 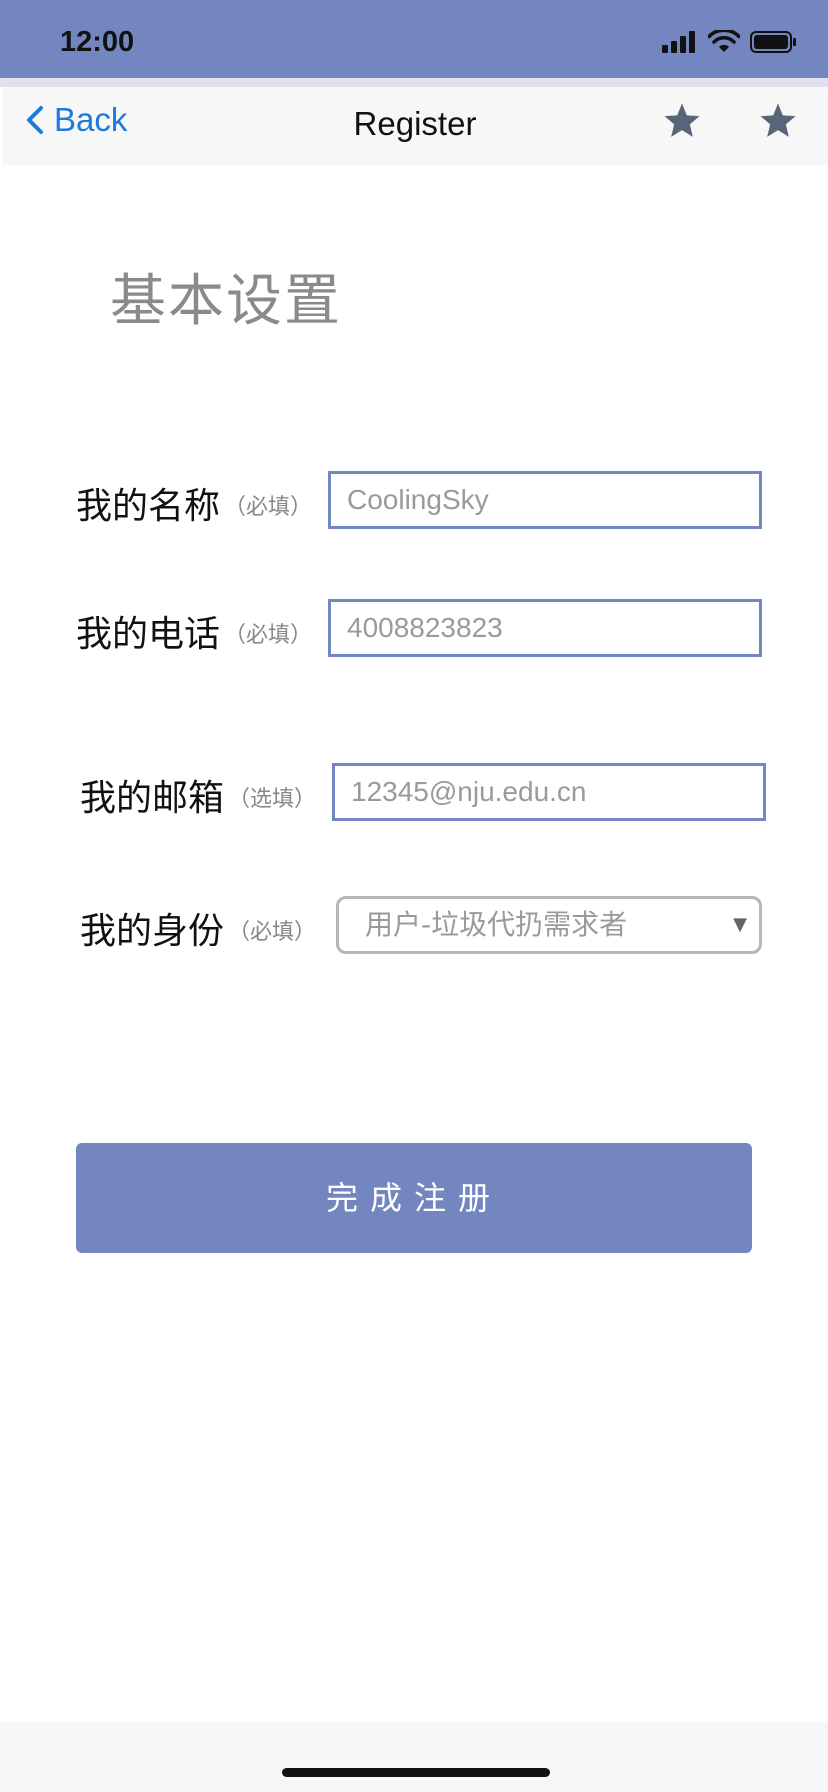 What do you see at coordinates (545, 628) in the screenshot?
I see `phone-input` at bounding box center [545, 628].